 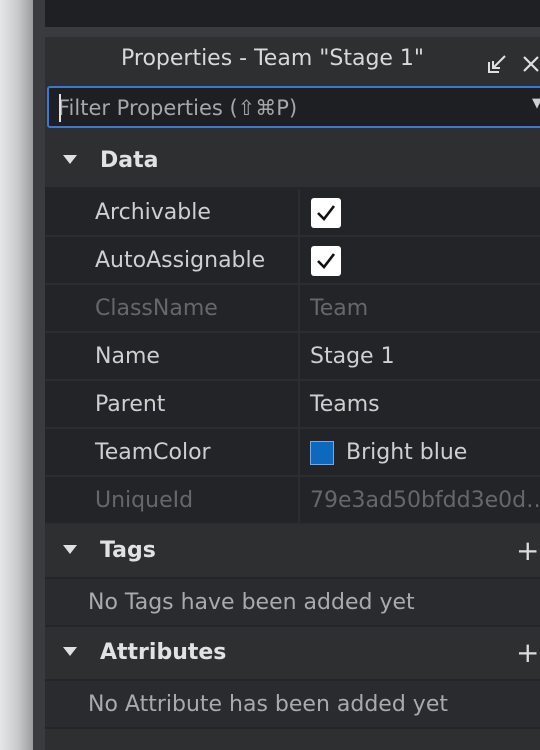 I want to click on section-header-tags: Tags +, so click(x=292, y=552).